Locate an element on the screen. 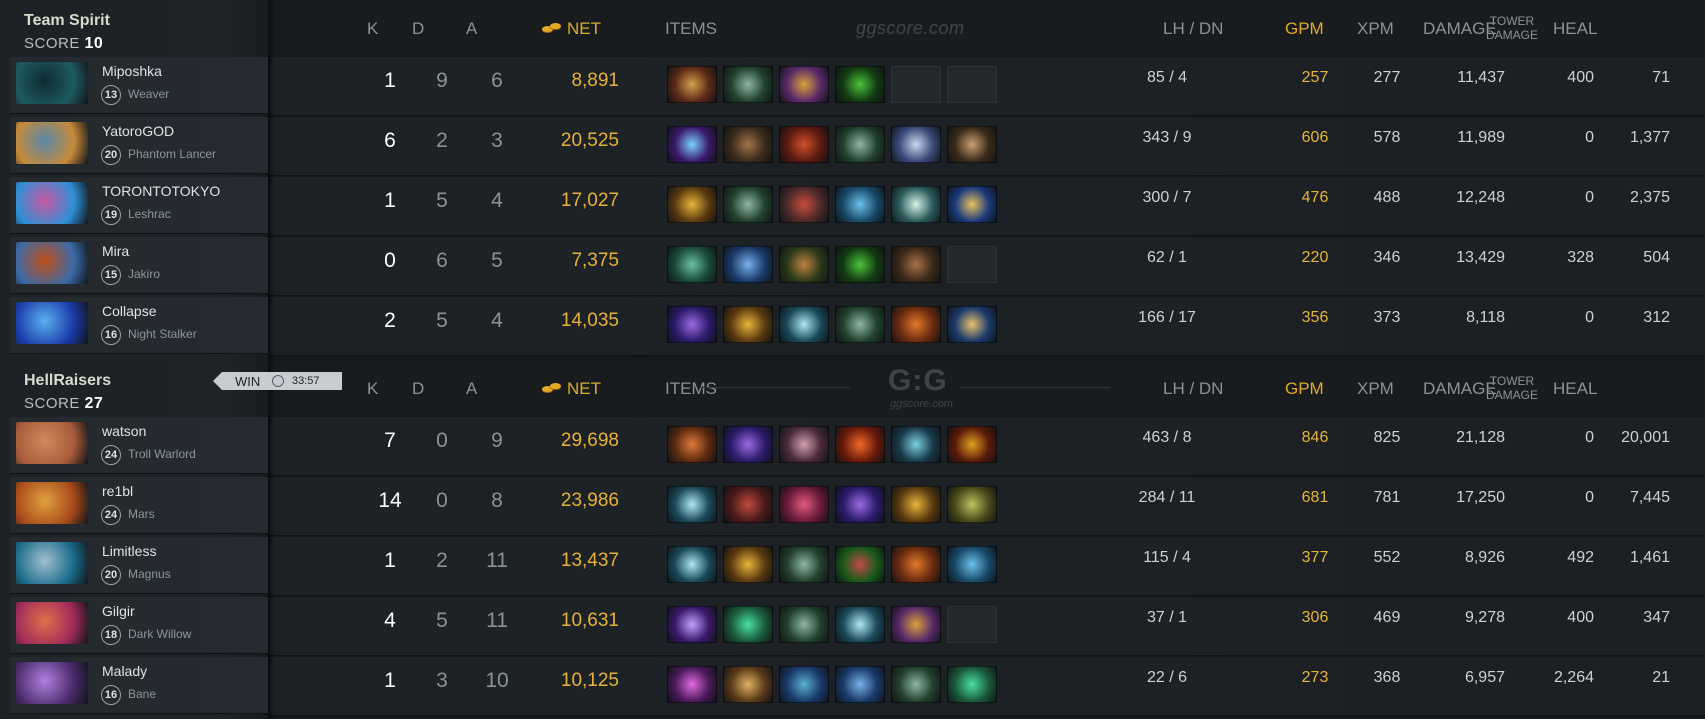  player-name: Mira is located at coordinates (115, 251).